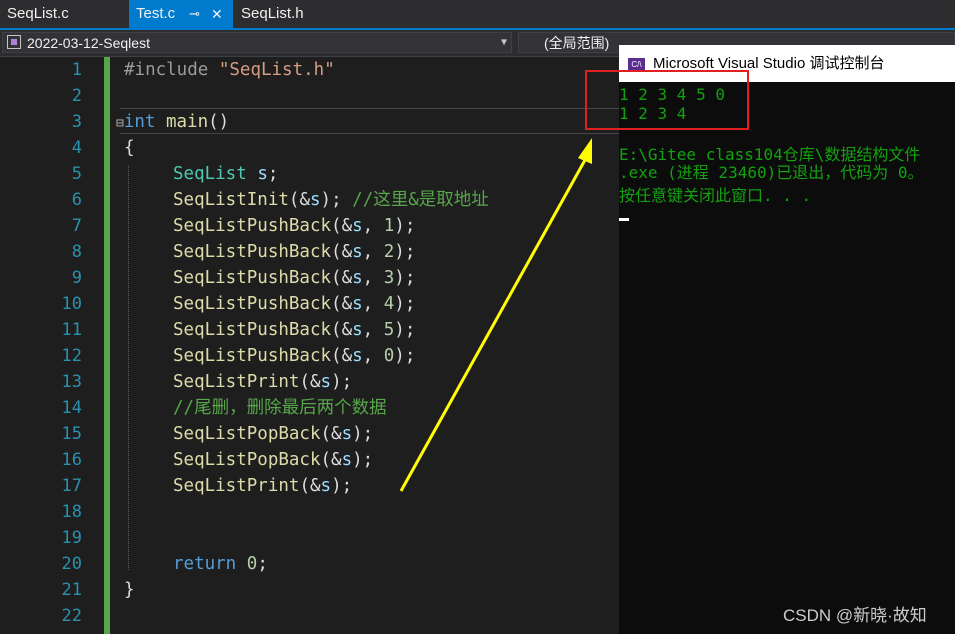 Image resolution: width=955 pixels, height=634 pixels. I want to click on annotation-arrow-icon, so click(495, 315).